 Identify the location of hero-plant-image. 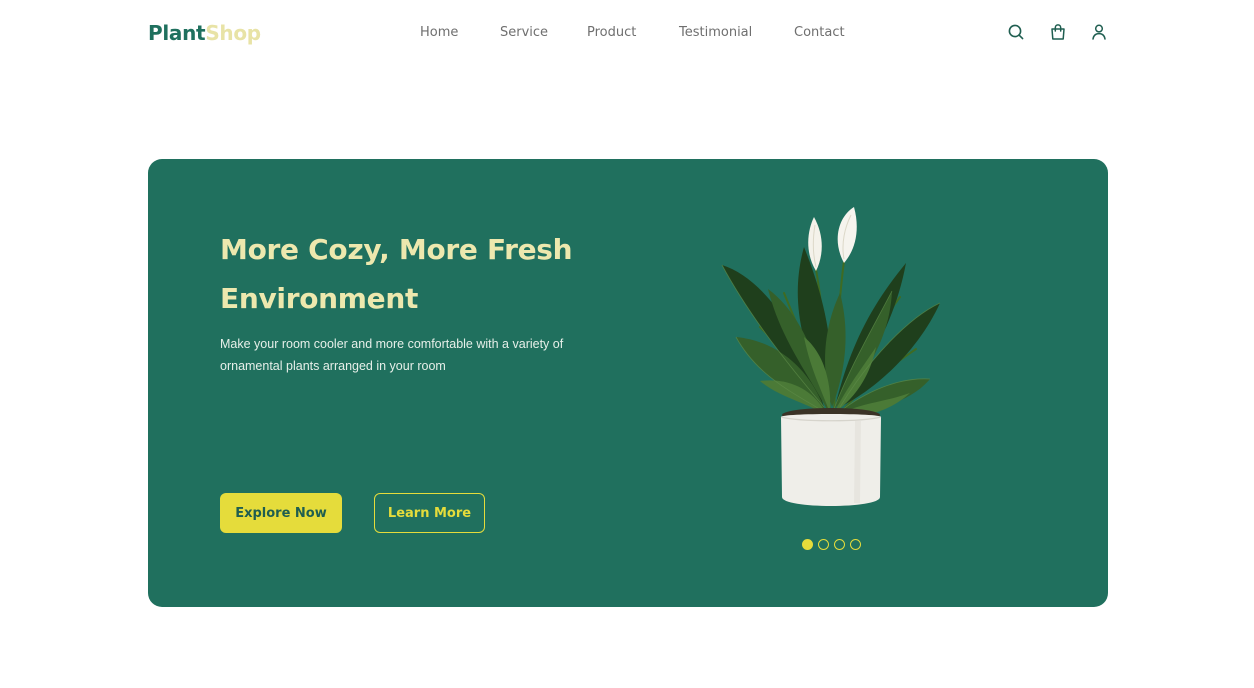
(832, 360).